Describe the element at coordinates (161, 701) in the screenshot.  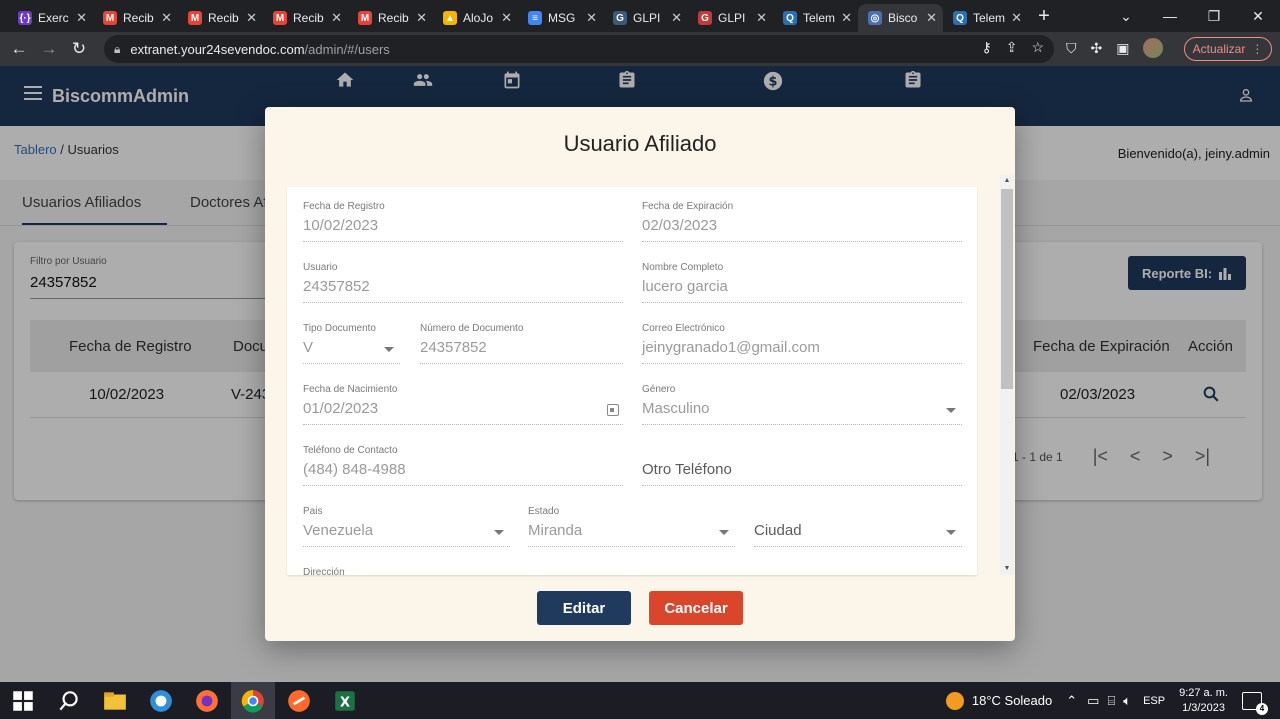
I see `chat-bird-icon` at that location.